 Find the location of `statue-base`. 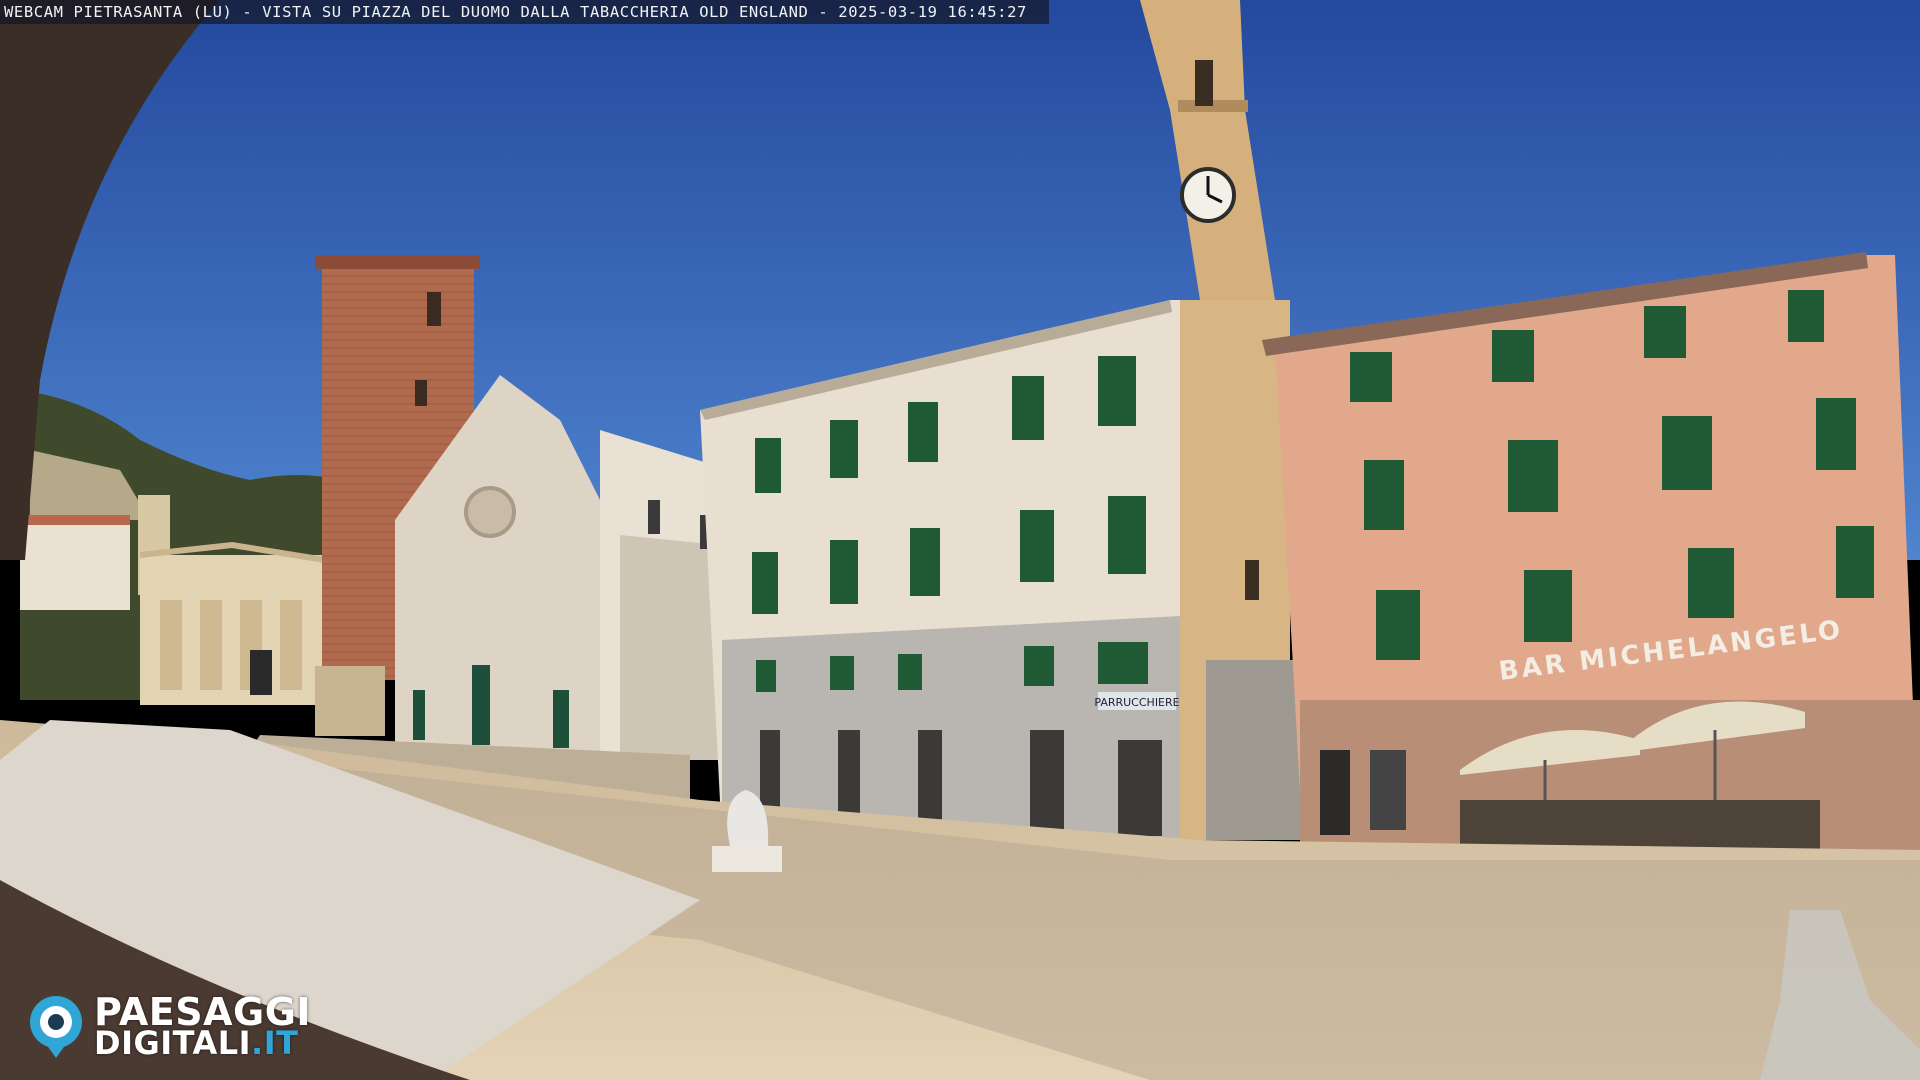

statue-base is located at coordinates (747, 859).